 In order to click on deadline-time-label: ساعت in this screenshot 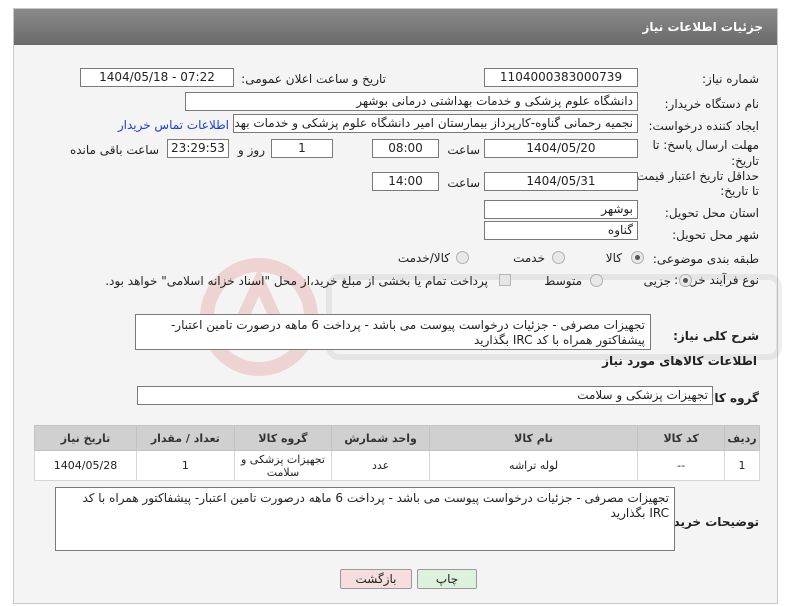, I will do `click(463, 150)`.